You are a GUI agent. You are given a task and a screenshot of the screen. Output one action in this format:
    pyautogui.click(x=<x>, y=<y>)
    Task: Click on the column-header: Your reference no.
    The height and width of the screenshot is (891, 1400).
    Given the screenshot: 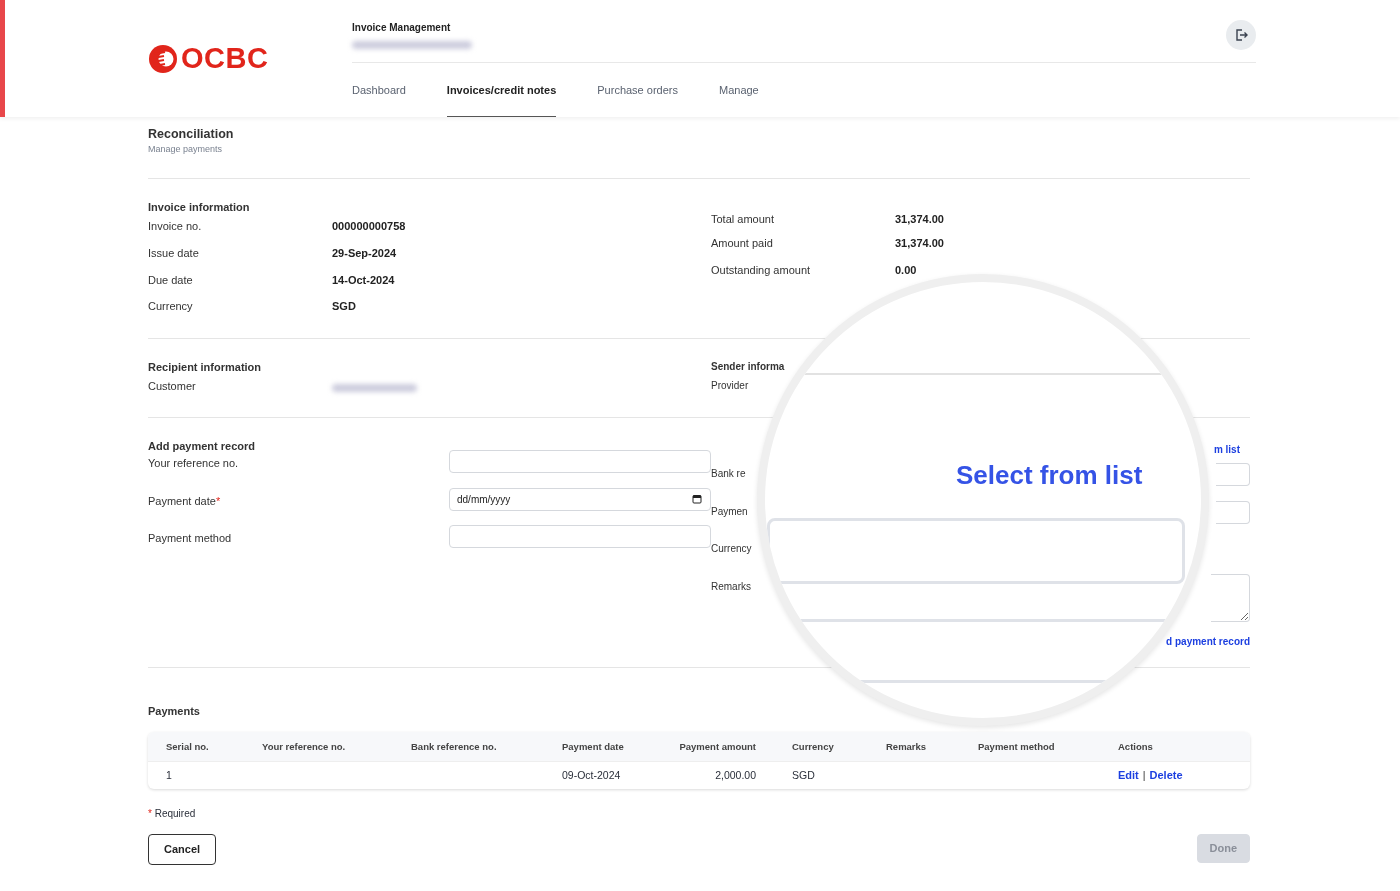 What is the action you would take?
    pyautogui.click(x=304, y=746)
    